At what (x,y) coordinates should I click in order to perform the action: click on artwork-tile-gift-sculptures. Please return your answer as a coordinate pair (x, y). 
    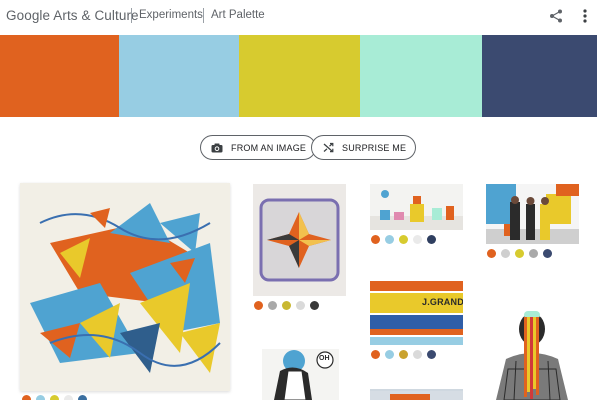
    Looking at the image, I should click on (416, 207).